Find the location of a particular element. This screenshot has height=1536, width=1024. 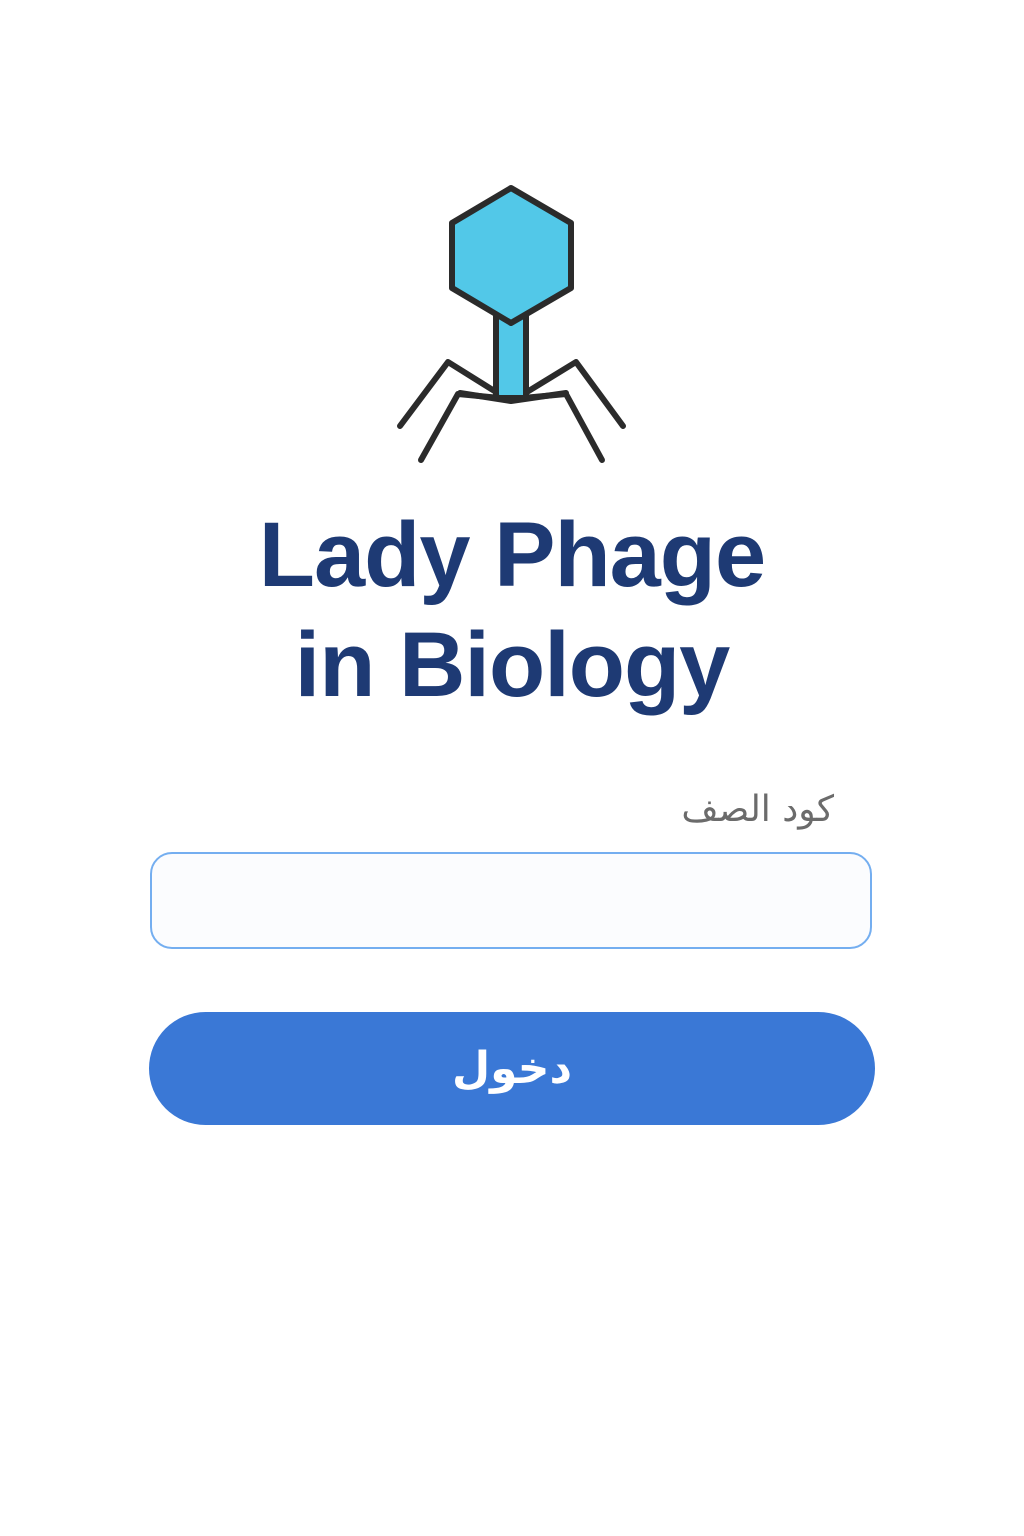

app-title: Lady Phage in Biology is located at coordinates (512, 610).